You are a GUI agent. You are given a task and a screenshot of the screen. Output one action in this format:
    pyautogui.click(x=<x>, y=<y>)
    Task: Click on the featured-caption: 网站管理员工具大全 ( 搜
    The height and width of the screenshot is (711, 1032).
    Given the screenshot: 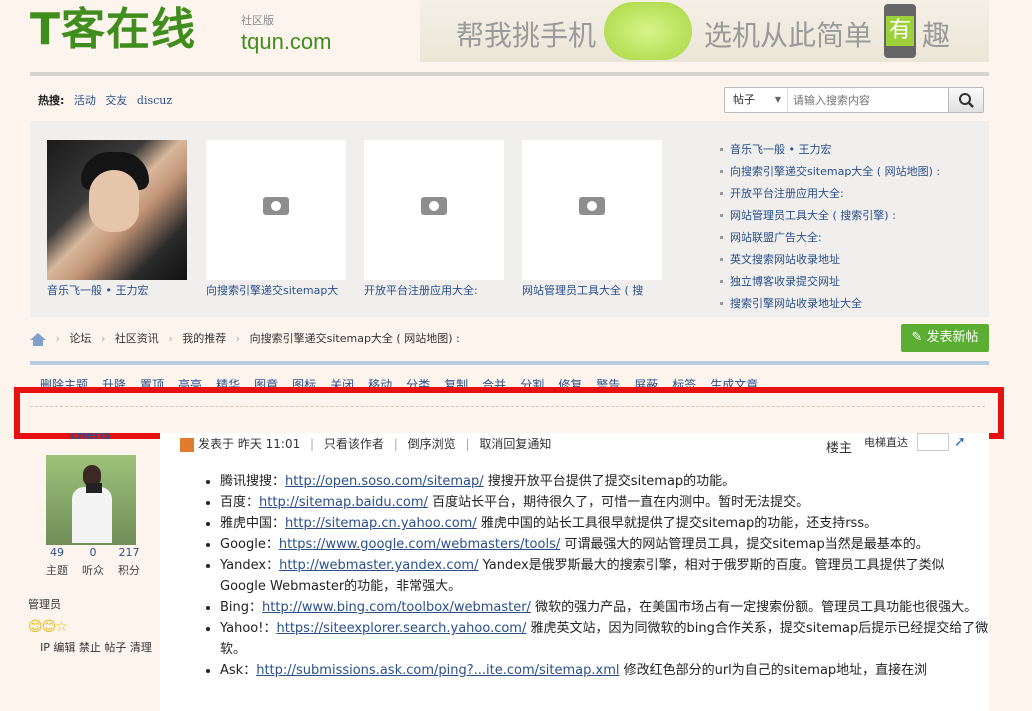 What is the action you would take?
    pyautogui.click(x=597, y=290)
    